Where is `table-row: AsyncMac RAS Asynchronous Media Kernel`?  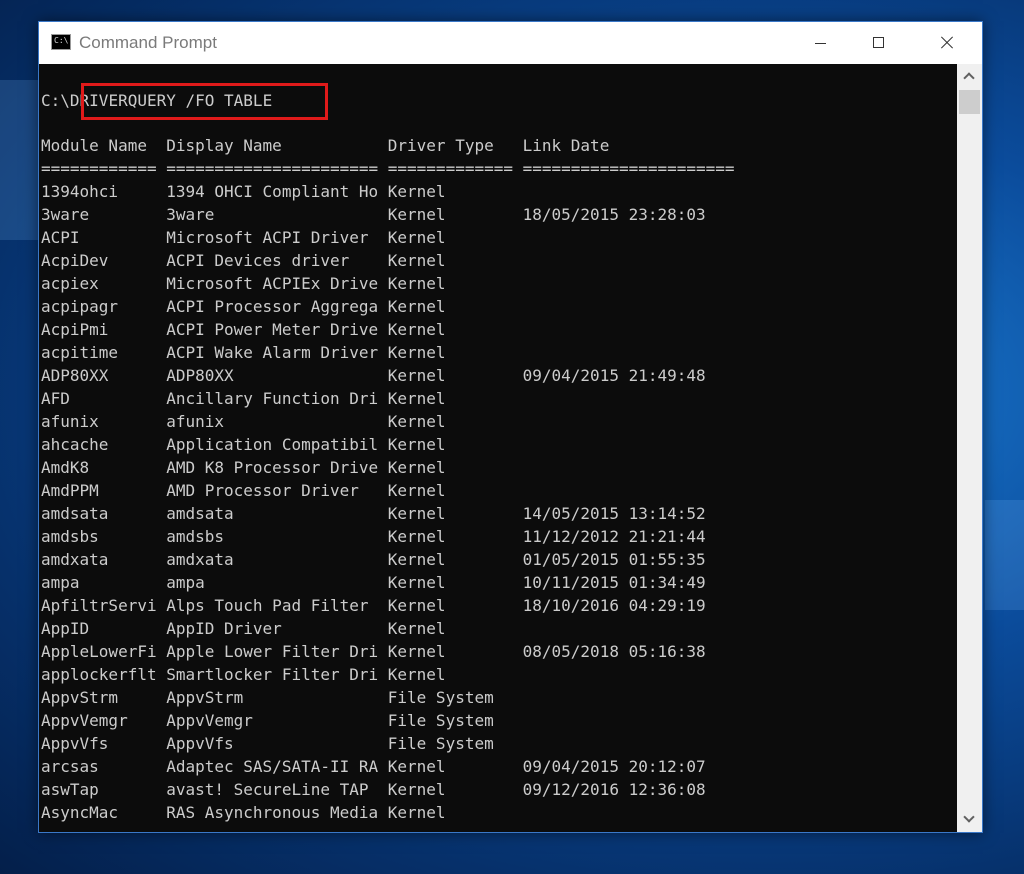 table-row: AsyncMac RAS Asynchronous Media Kernel is located at coordinates (282, 812).